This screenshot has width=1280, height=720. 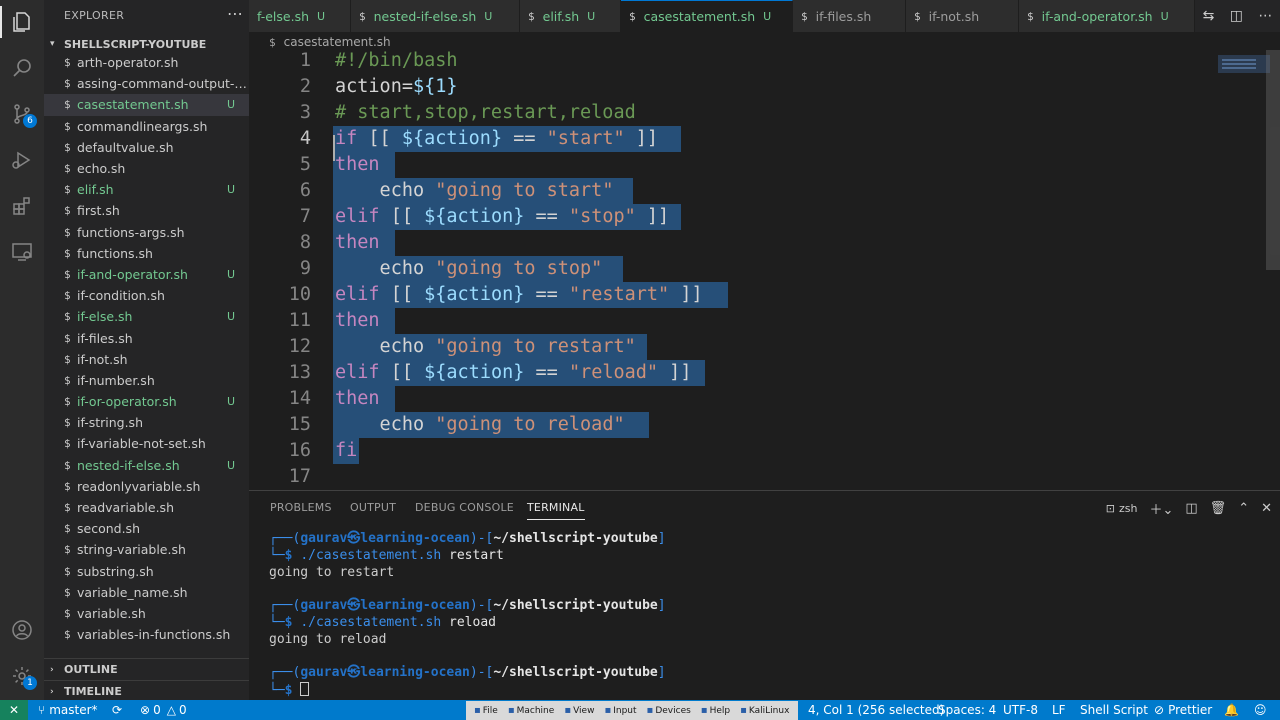 What do you see at coordinates (535, 346) in the screenshot?
I see `code-token: "going to restart"` at bounding box center [535, 346].